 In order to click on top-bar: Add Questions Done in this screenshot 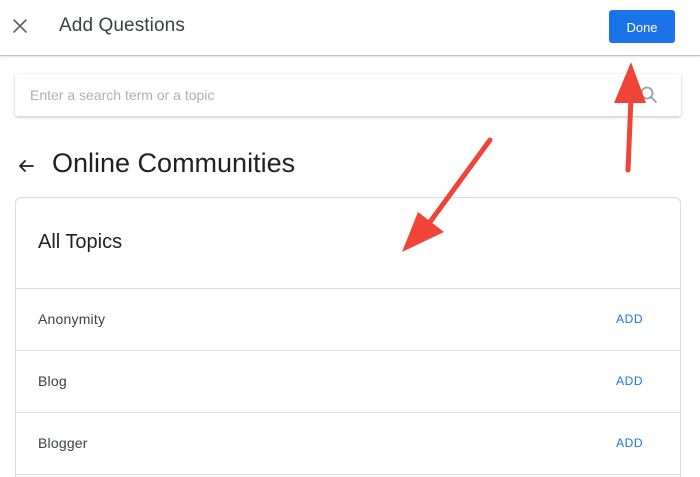, I will do `click(350, 28)`.